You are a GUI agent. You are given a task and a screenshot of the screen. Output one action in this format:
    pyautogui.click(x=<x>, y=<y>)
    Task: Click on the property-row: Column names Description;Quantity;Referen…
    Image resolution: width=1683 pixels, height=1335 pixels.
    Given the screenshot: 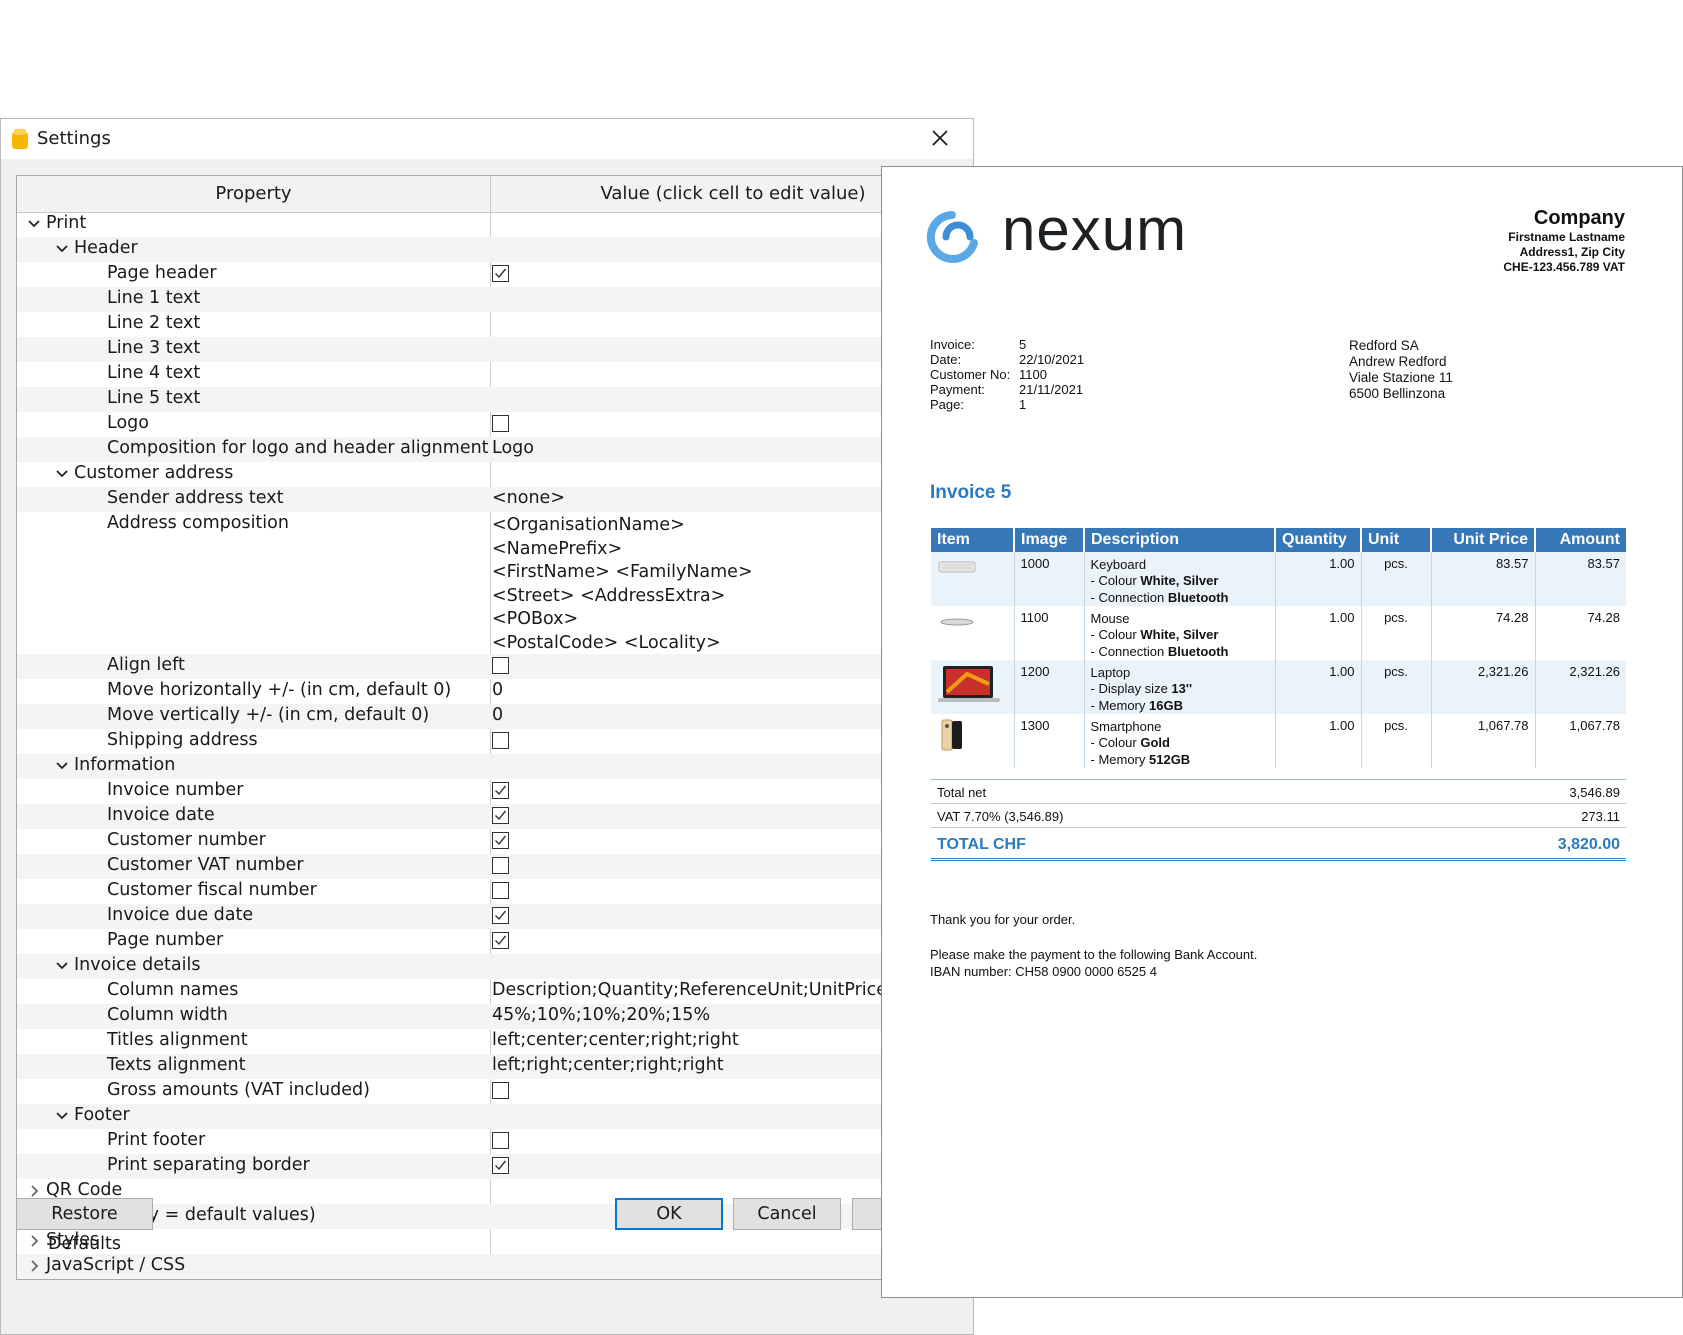 What is the action you would take?
    pyautogui.click(x=496, y=991)
    